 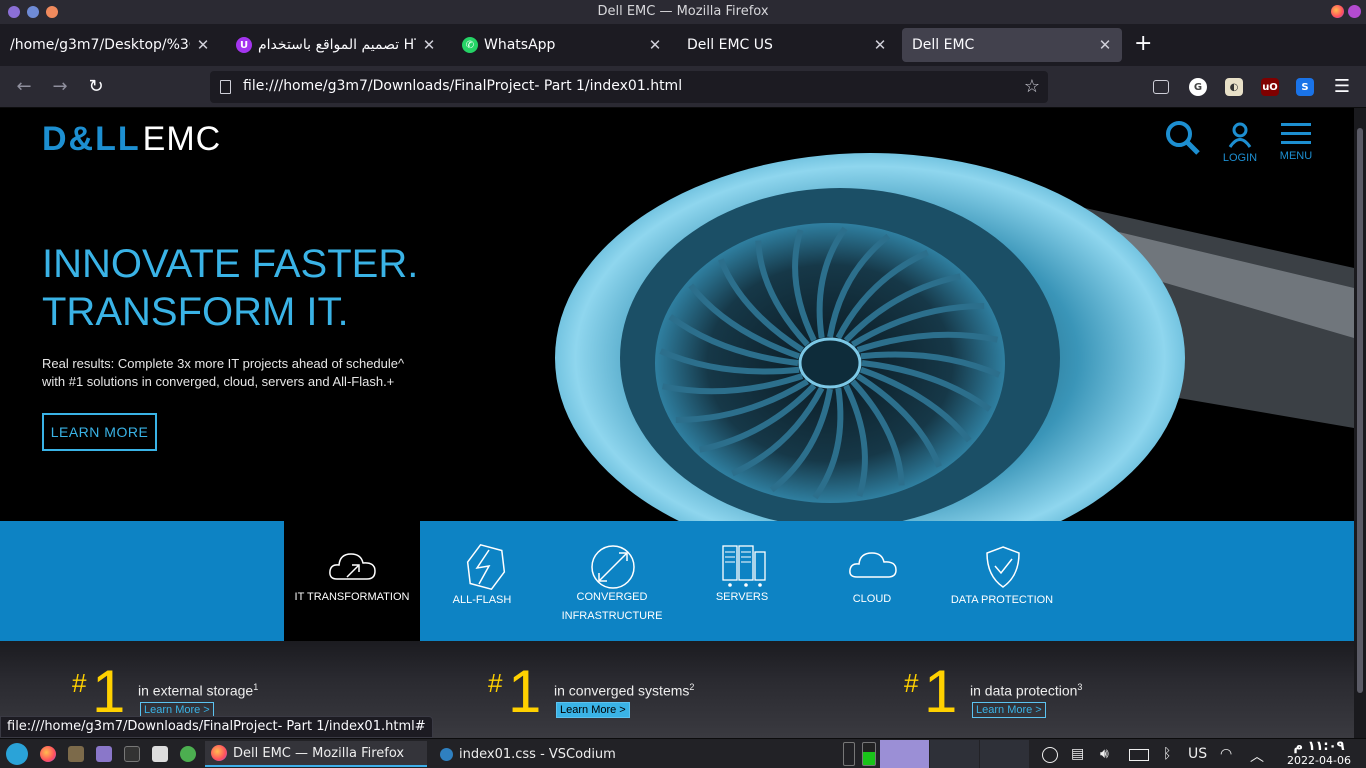 I want to click on new-tab-button: +, so click(x=1143, y=44).